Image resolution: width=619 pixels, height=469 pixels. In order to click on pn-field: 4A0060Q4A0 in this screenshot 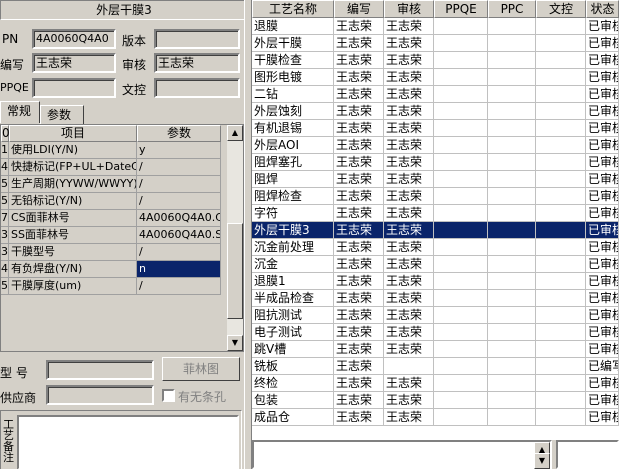, I will do `click(74, 39)`.